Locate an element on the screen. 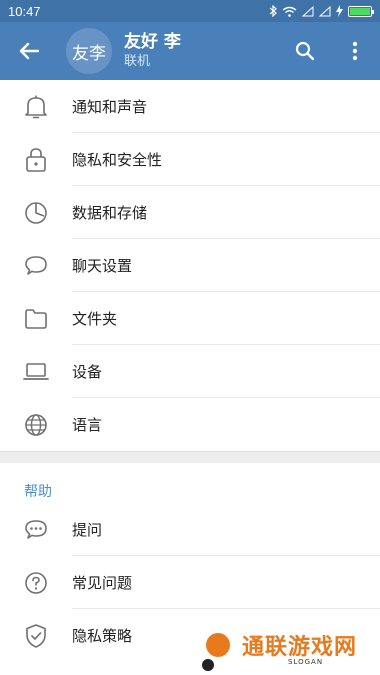 The width and height of the screenshot is (380, 675). battery-icon is located at coordinates (361, 11).